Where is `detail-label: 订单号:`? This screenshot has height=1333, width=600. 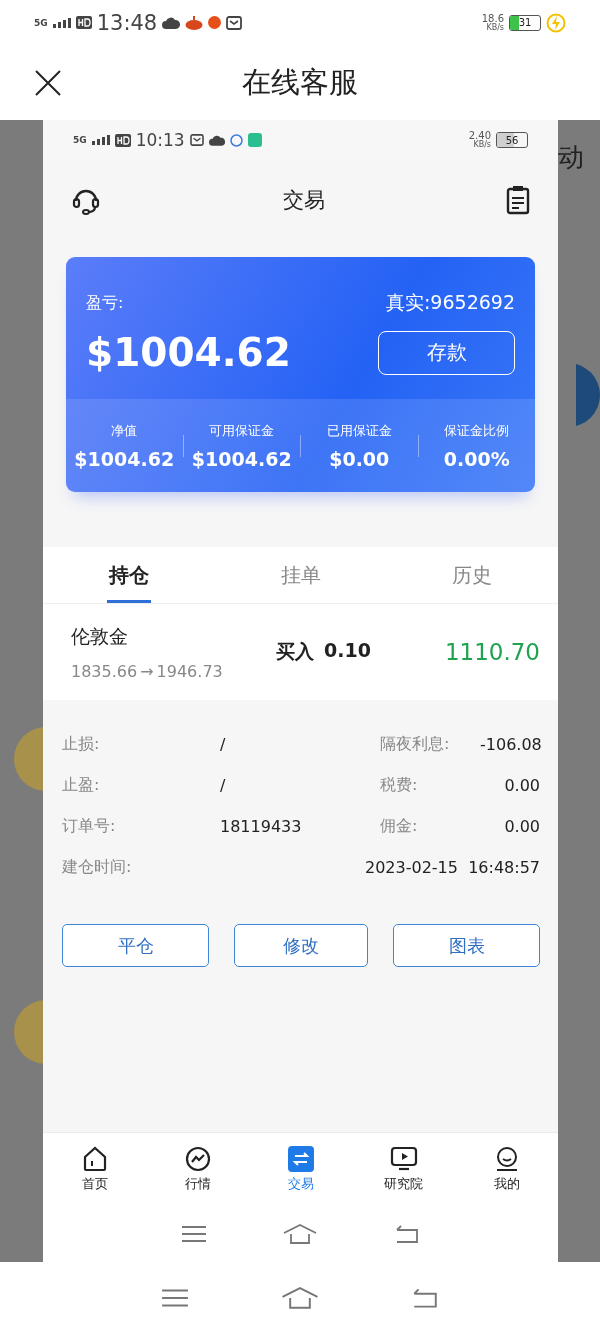
detail-label: 订单号: is located at coordinates (89, 826).